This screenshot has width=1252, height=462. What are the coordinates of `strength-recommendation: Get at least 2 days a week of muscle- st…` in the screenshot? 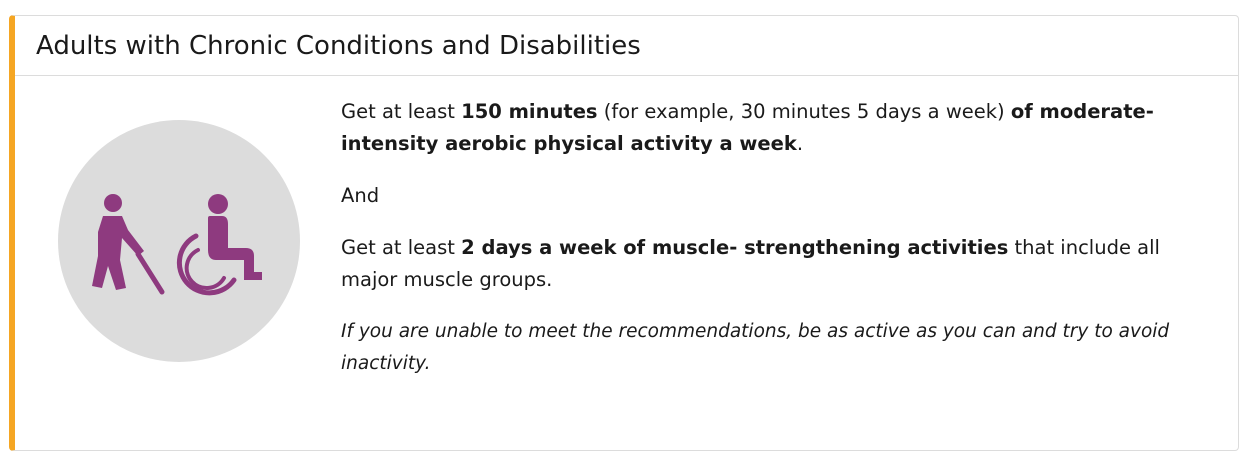 It's located at (750, 263).